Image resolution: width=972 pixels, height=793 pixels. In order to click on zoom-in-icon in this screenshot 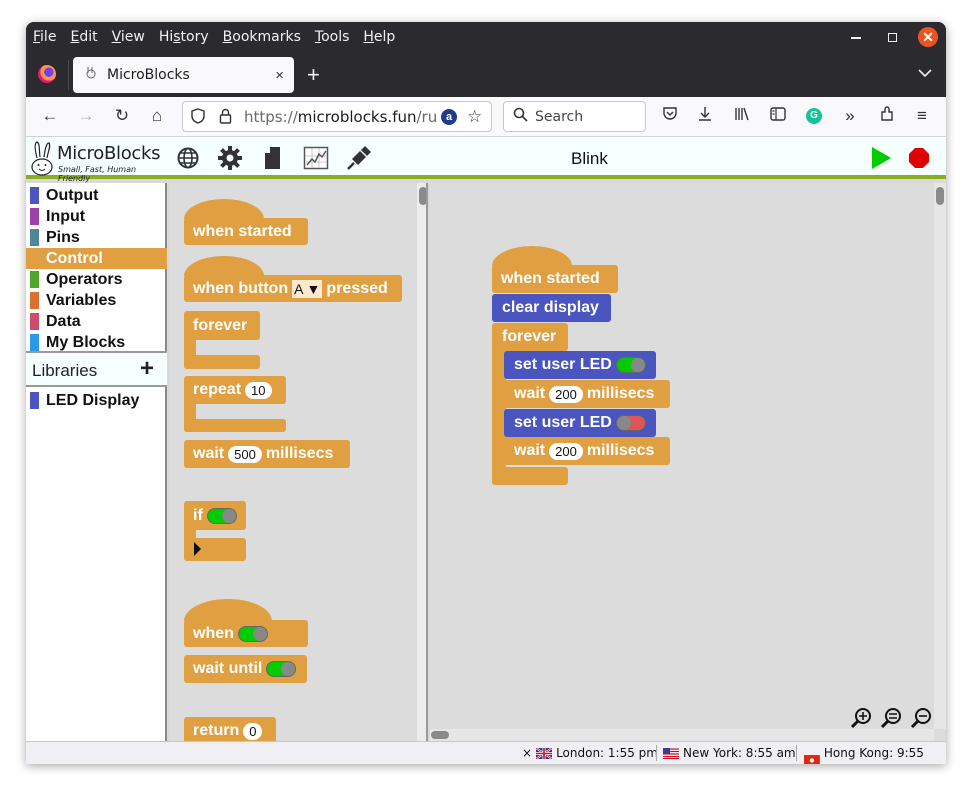, I will do `click(861, 718)`.